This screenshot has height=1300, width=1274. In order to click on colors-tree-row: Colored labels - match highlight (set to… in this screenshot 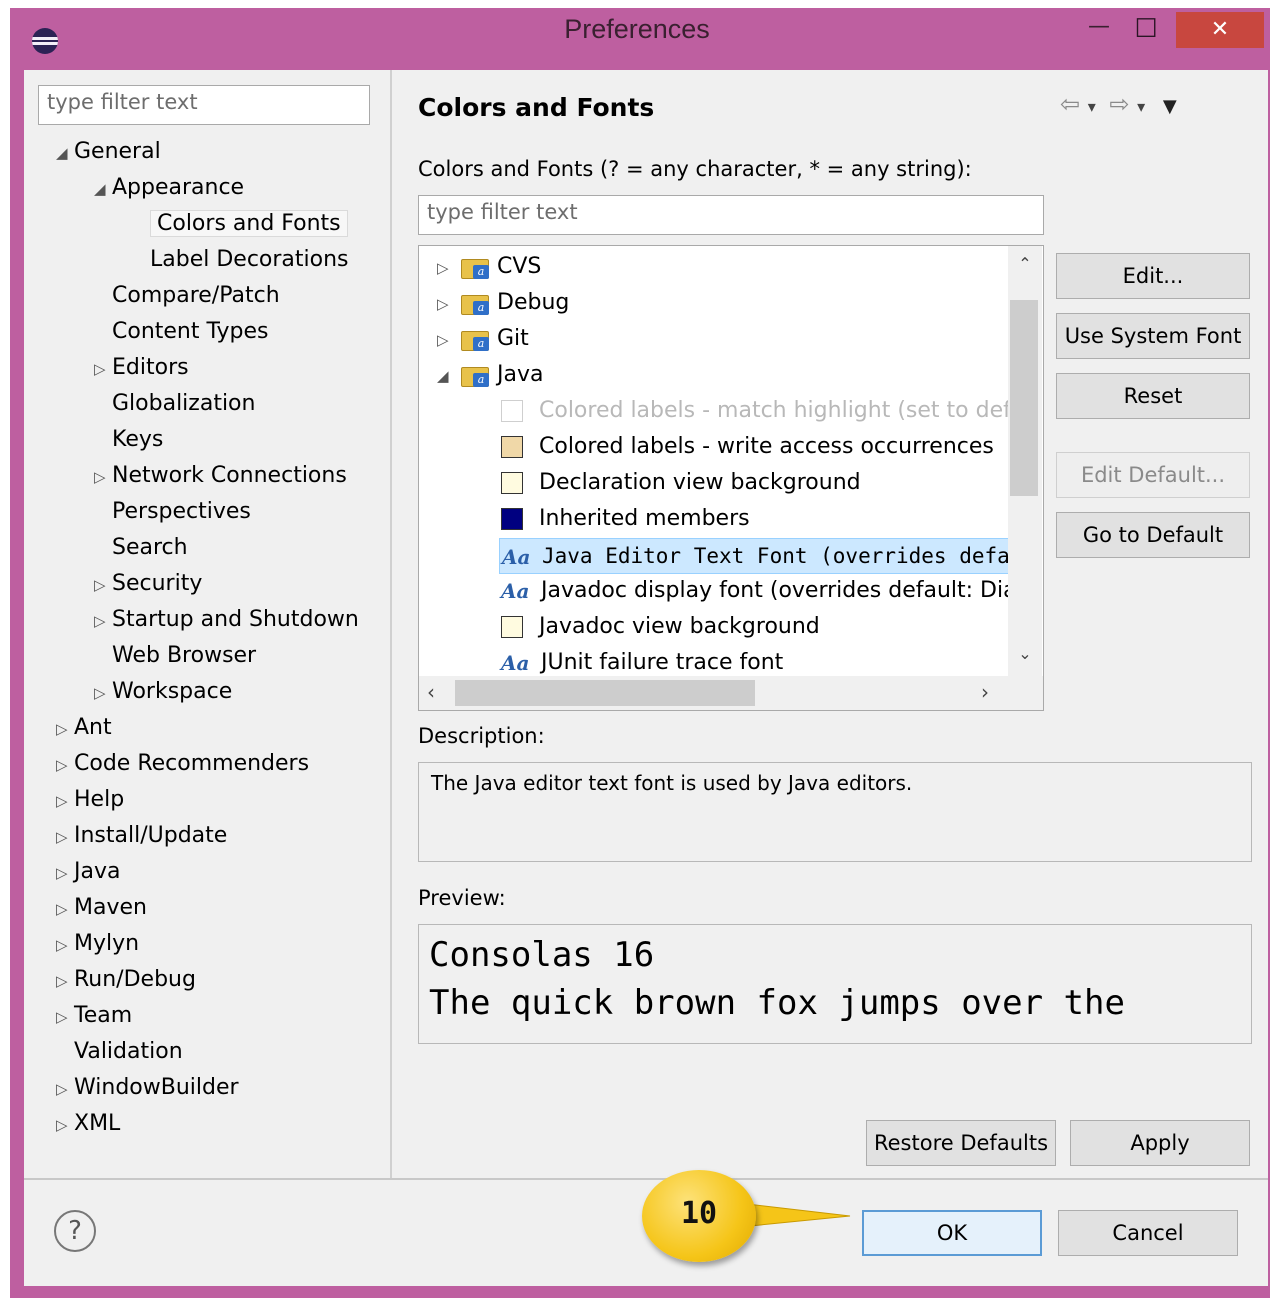, I will do `click(755, 411)`.